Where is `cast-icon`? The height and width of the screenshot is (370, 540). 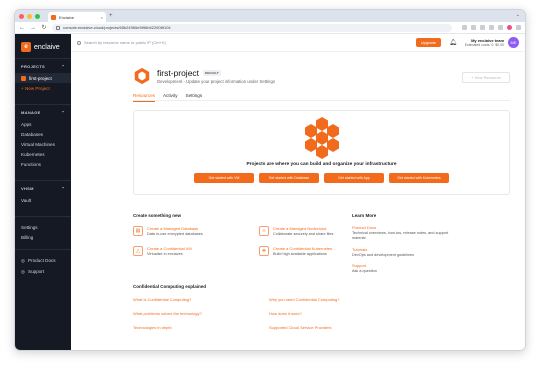
cast-icon is located at coordinates (464, 27).